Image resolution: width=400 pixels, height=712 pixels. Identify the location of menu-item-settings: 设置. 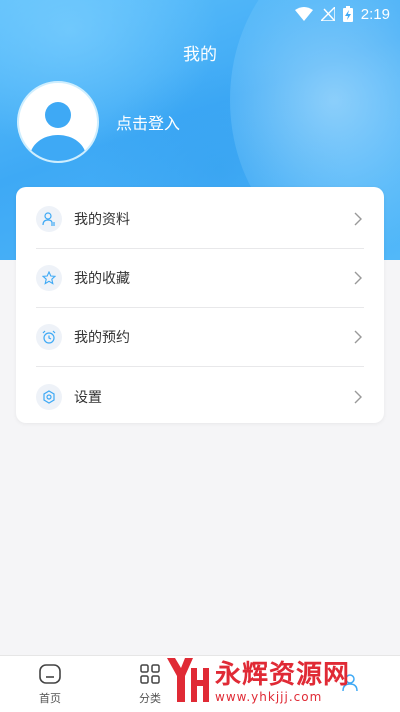
(200, 396).